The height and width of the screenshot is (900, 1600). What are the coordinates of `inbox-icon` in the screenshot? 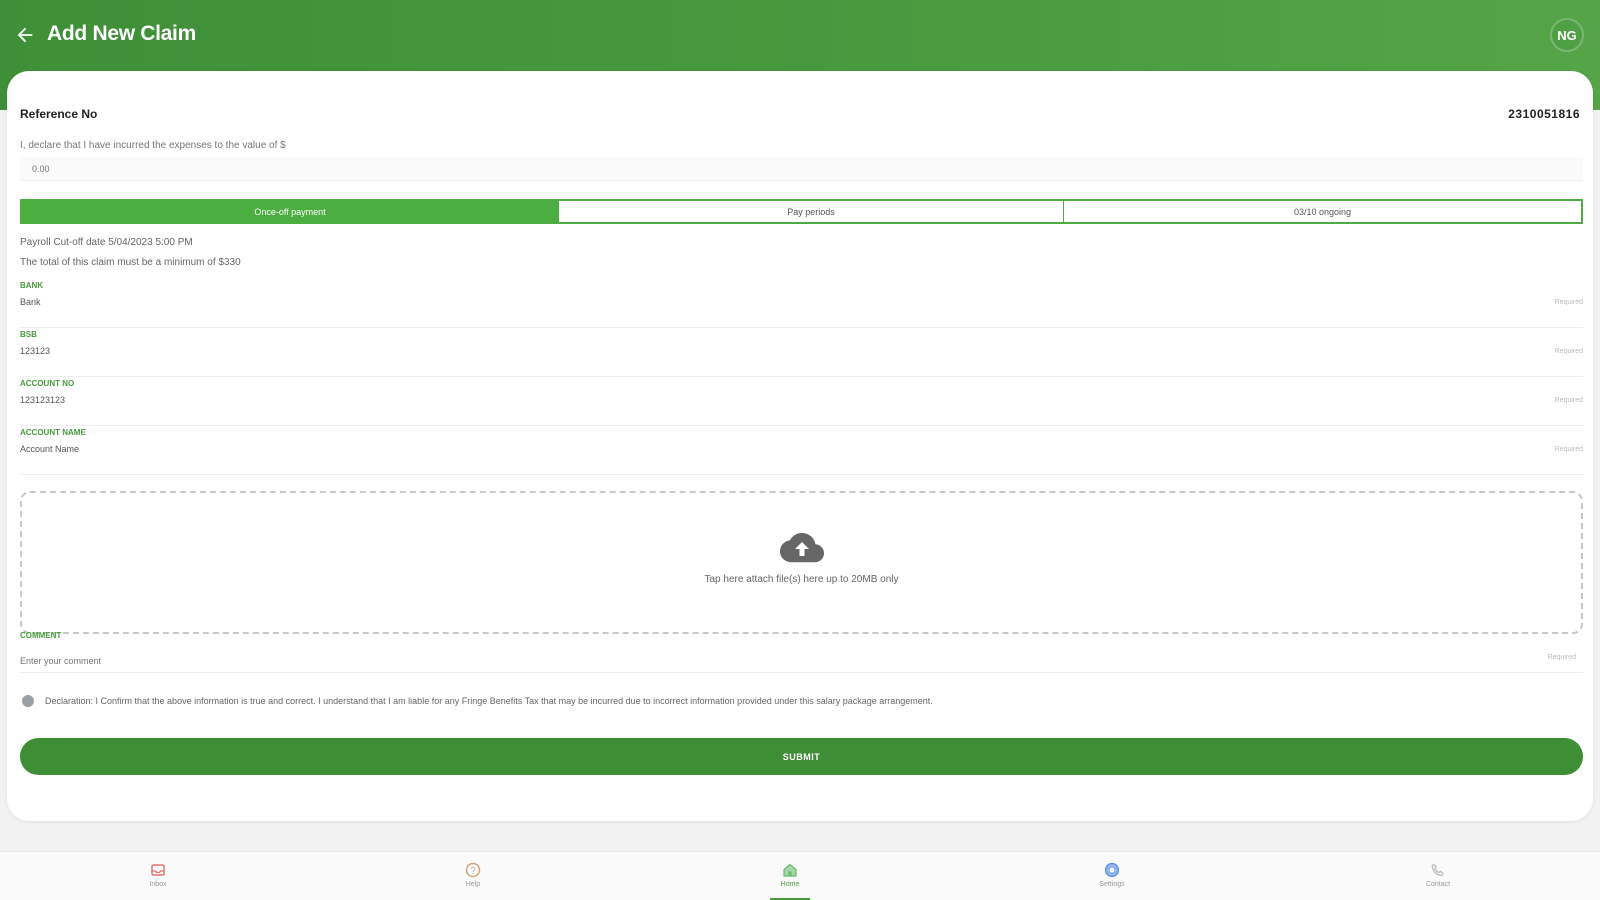 It's located at (158, 870).